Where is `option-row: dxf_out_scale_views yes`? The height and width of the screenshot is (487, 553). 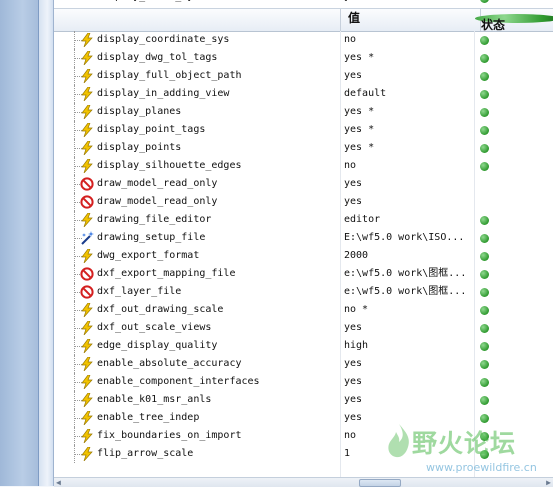
option-row: dxf_out_scale_views yes is located at coordinates (303, 328).